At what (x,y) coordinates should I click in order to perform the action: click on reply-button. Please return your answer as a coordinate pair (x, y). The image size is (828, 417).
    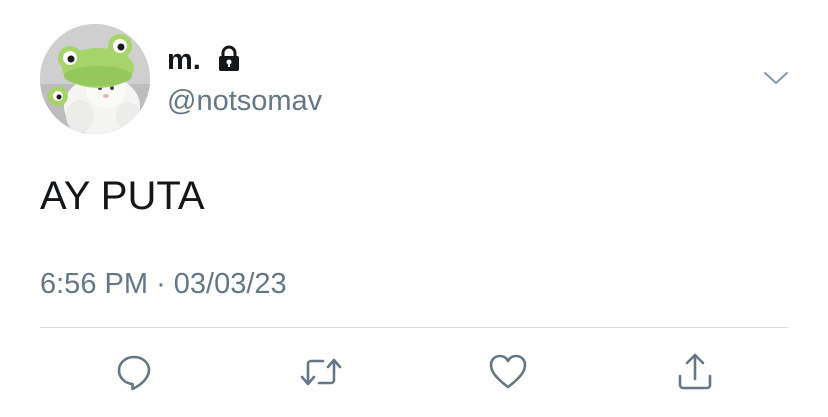
    Looking at the image, I should click on (134, 372).